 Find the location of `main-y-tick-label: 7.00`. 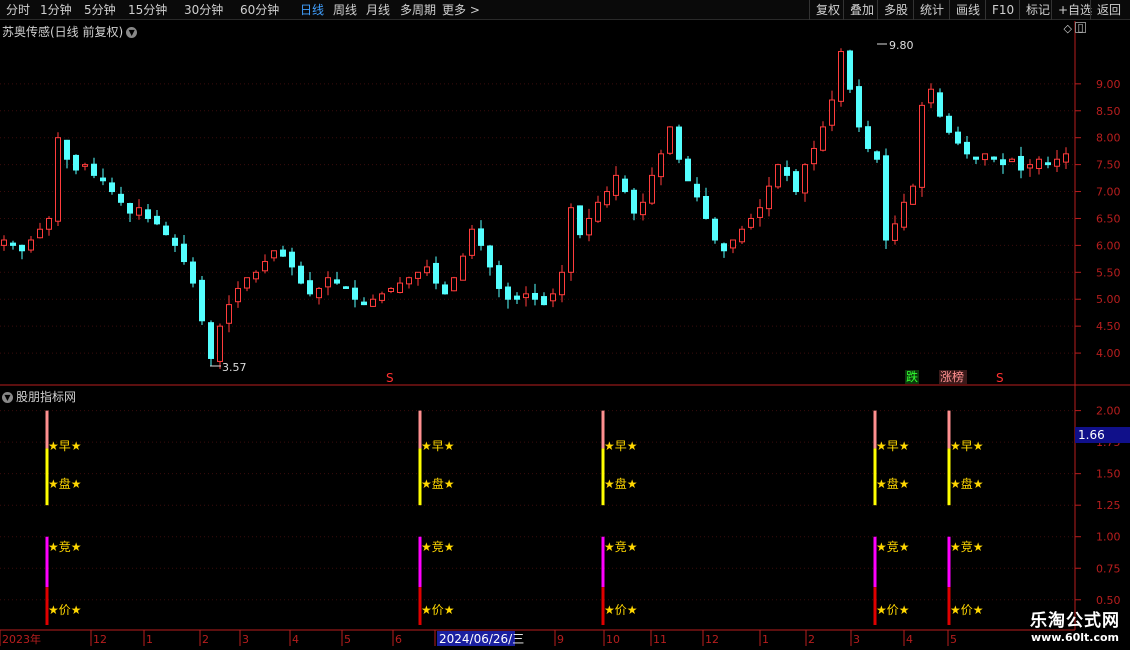

main-y-tick-label: 7.00 is located at coordinates (1108, 192).